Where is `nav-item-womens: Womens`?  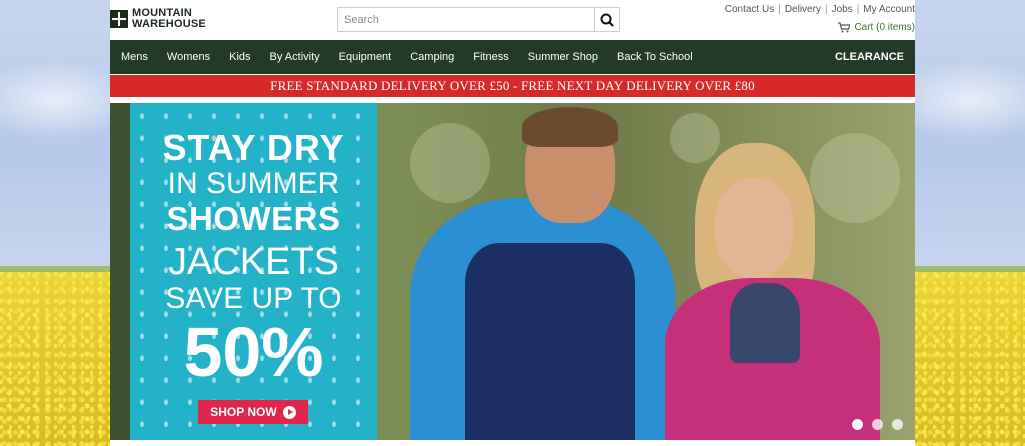
nav-item-womens: Womens is located at coordinates (188, 57).